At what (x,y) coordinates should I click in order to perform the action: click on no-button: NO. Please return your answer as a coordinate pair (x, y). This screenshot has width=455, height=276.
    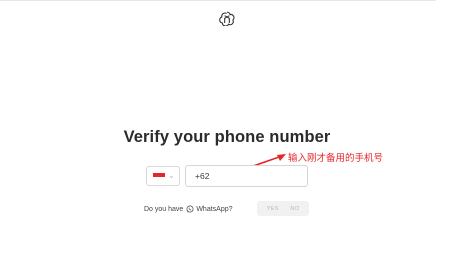
    Looking at the image, I should click on (294, 209).